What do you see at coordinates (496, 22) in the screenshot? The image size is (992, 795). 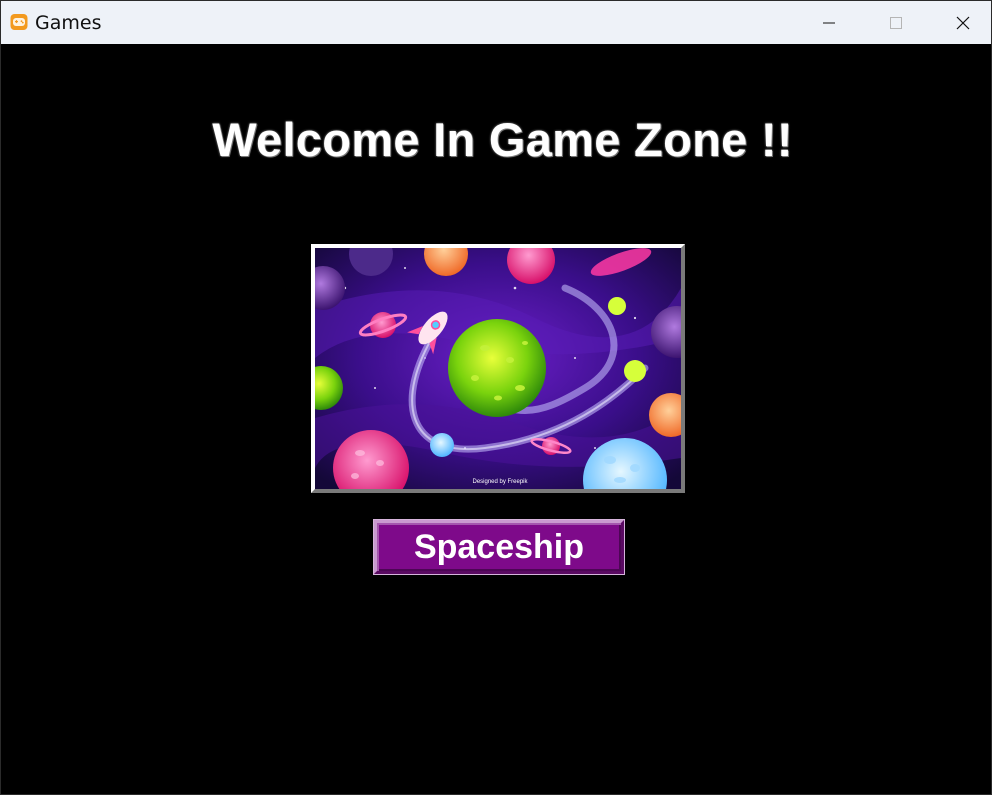 I see `title-bar: Games` at bounding box center [496, 22].